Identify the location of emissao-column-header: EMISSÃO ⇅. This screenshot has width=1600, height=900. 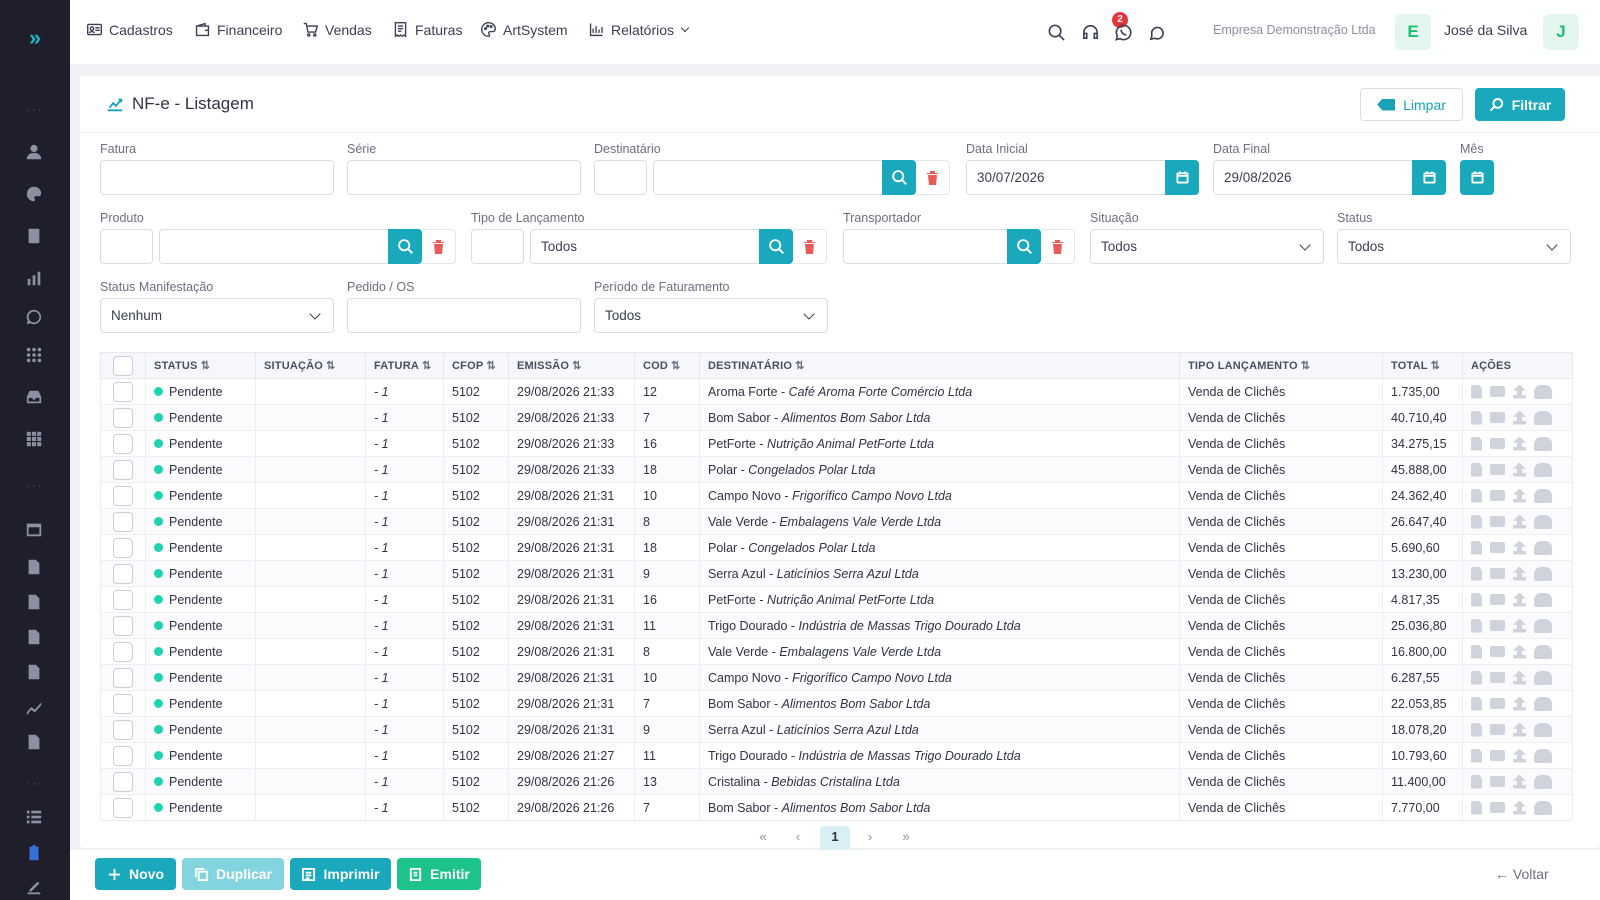
(571, 365).